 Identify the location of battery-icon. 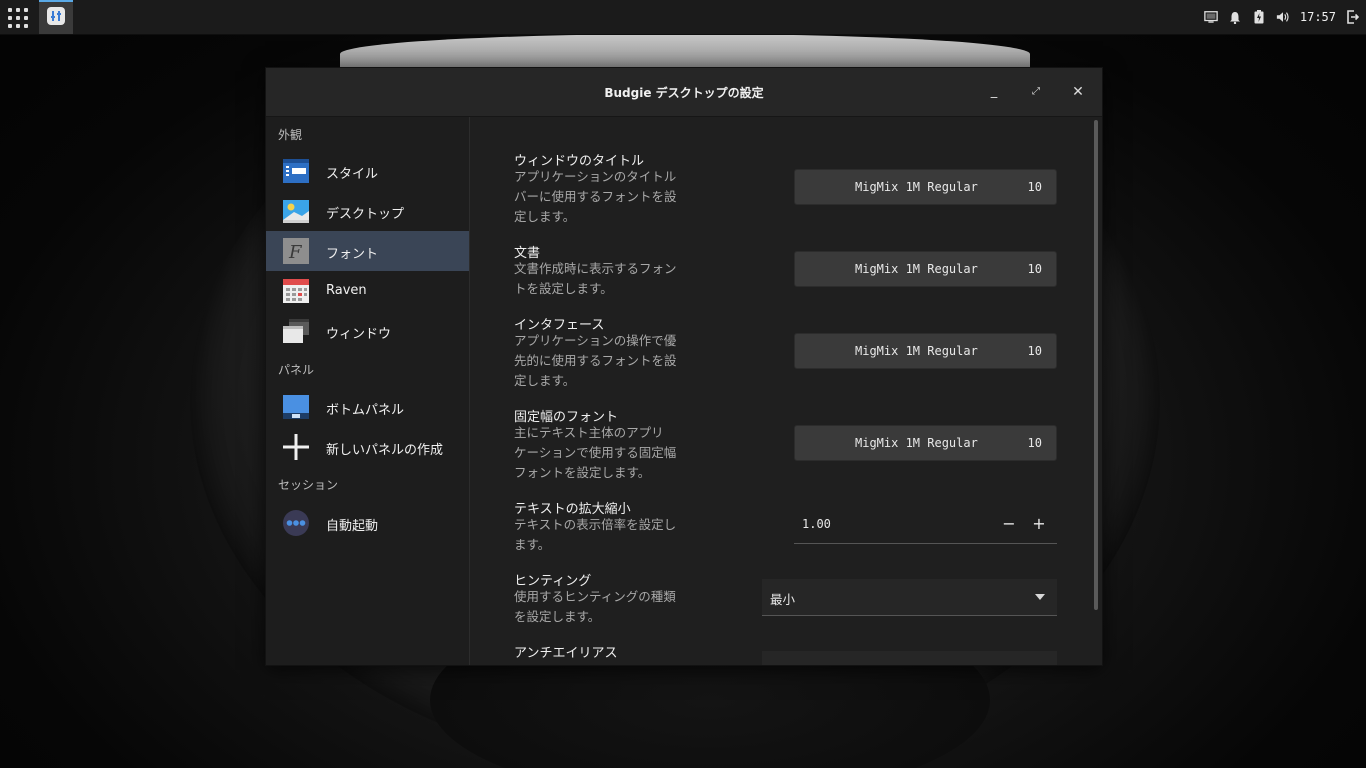
(1259, 17).